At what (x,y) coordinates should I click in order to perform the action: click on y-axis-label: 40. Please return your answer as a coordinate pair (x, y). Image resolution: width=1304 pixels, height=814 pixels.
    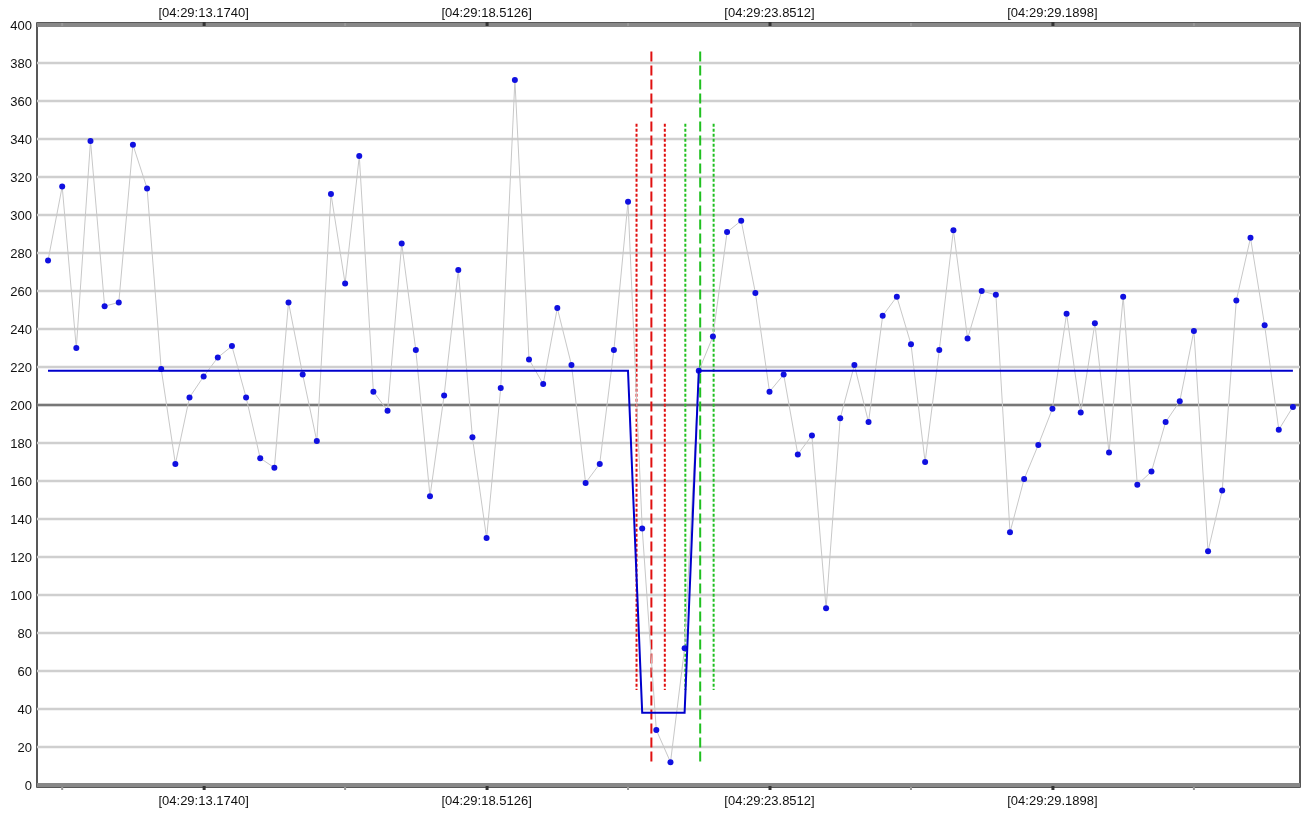
    Looking at the image, I should click on (24, 709).